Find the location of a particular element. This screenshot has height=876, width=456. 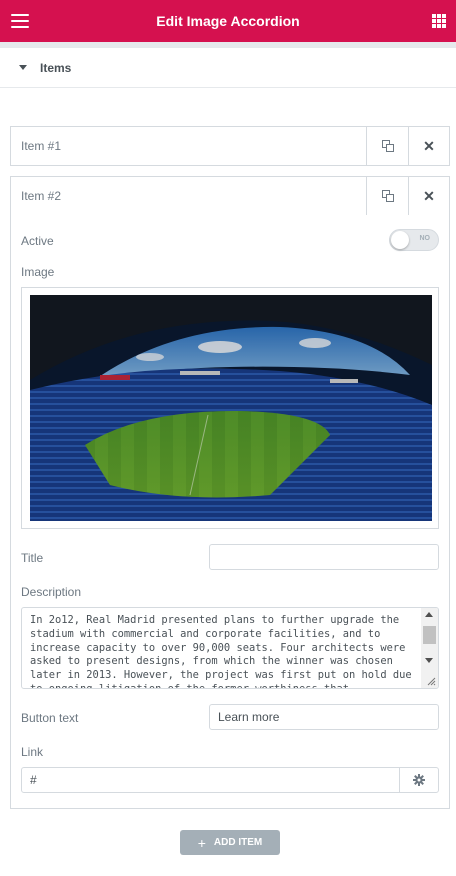

section-items-toggle: Items is located at coordinates (228, 68).